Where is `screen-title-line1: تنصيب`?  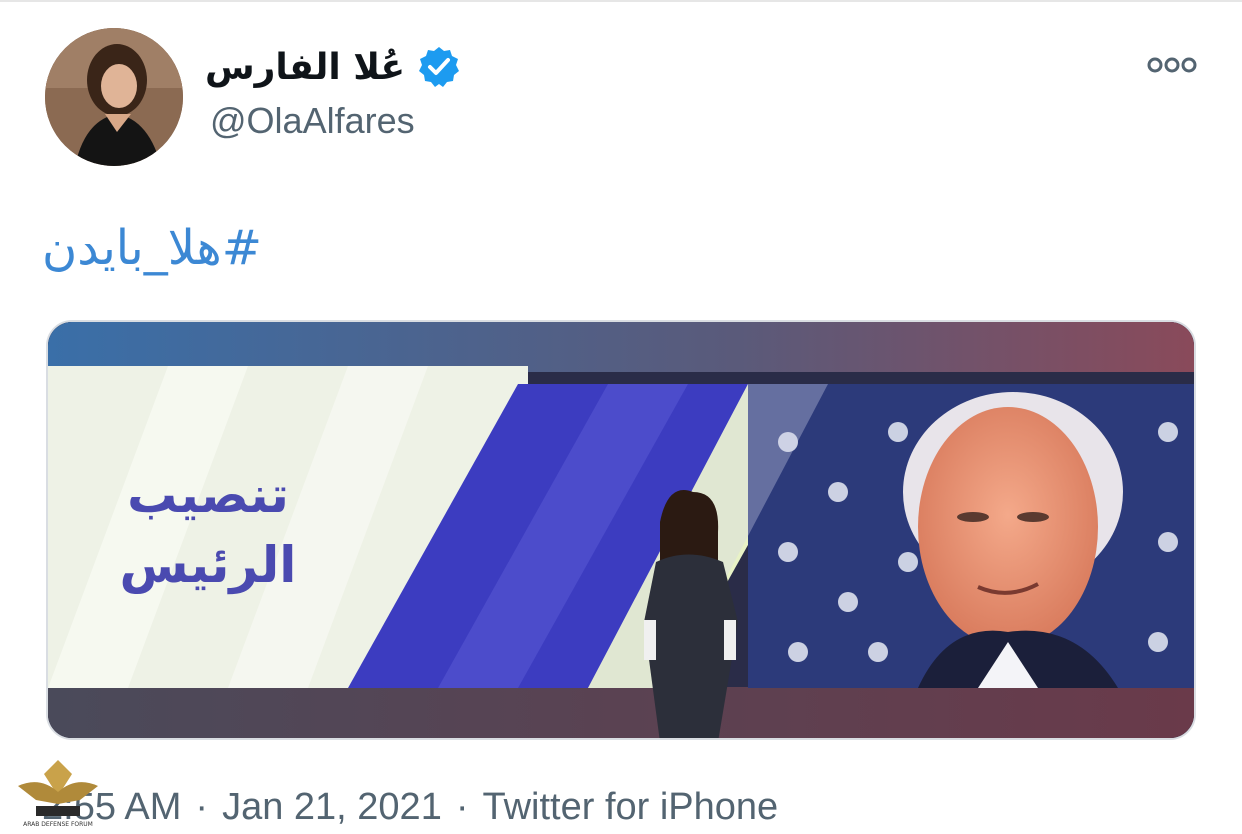 screen-title-line1: تنصيب is located at coordinates (208, 495).